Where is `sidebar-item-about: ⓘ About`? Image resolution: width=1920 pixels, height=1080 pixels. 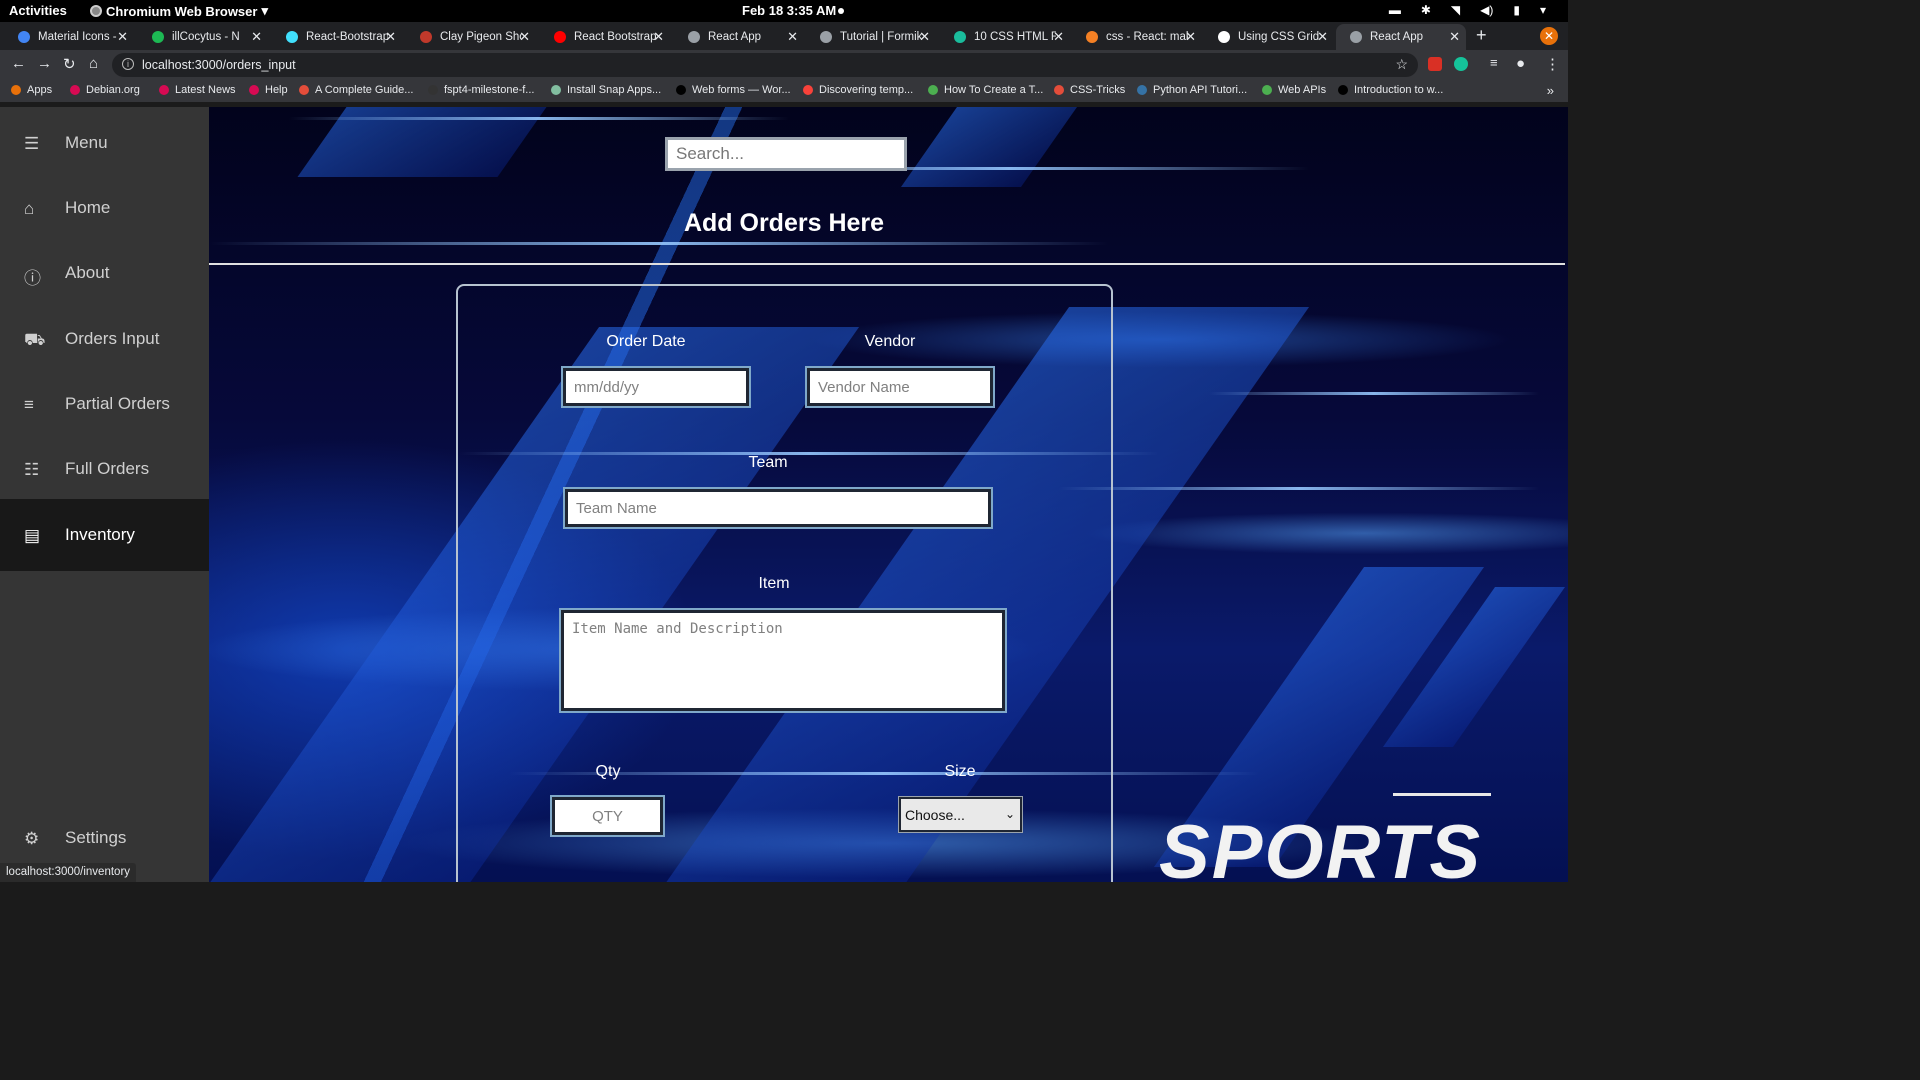
sidebar-item-about: ⓘ About is located at coordinates (104, 273).